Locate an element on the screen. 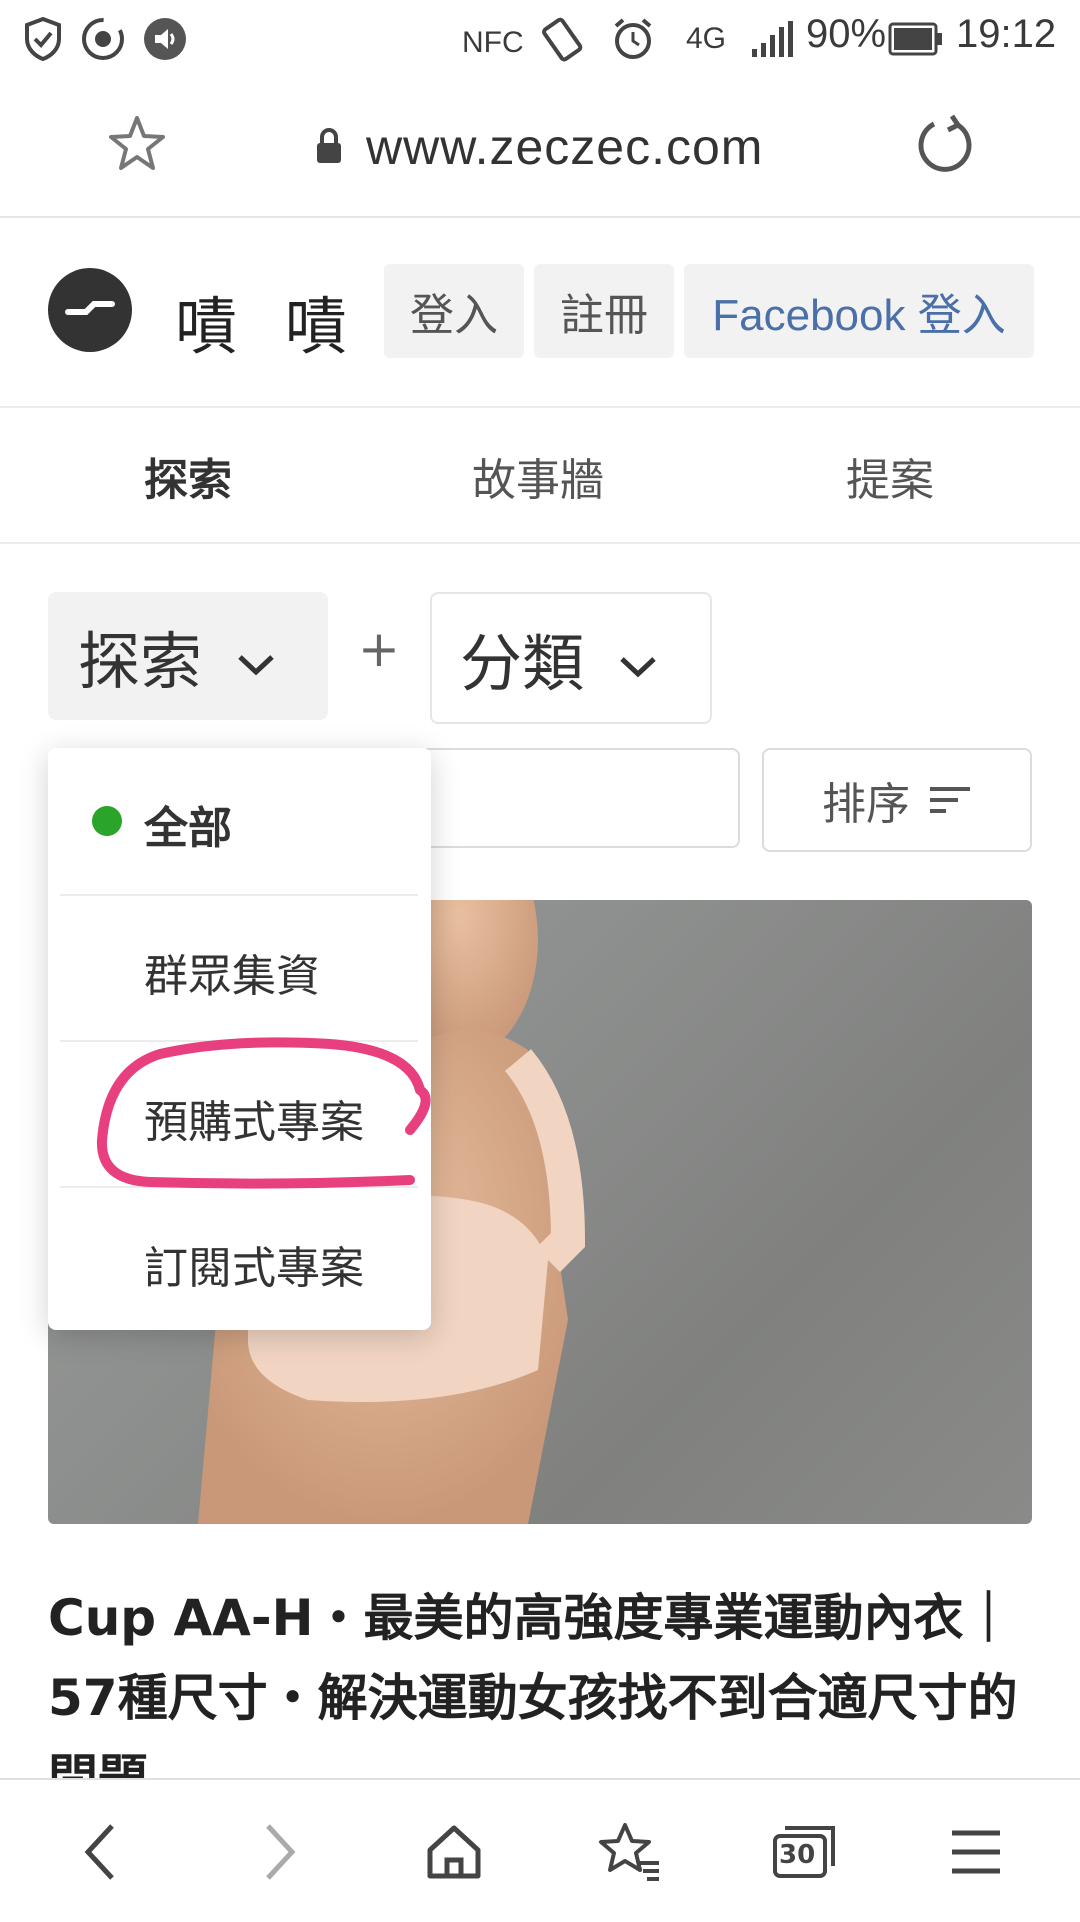 This screenshot has width=1080, height=1922. tabs-icon: 30 is located at coordinates (804, 1852).